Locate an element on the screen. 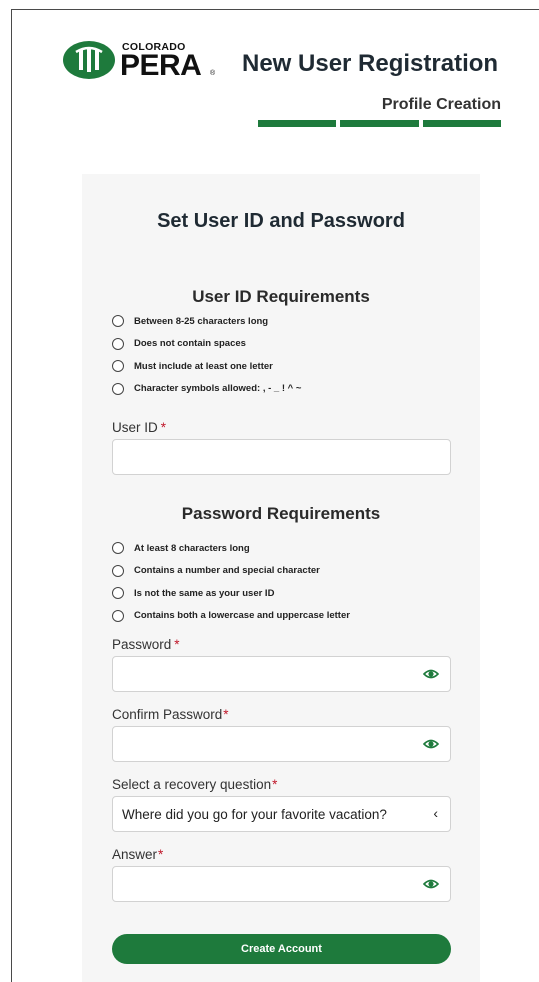  create-account-button: Create Account is located at coordinates (281, 949).